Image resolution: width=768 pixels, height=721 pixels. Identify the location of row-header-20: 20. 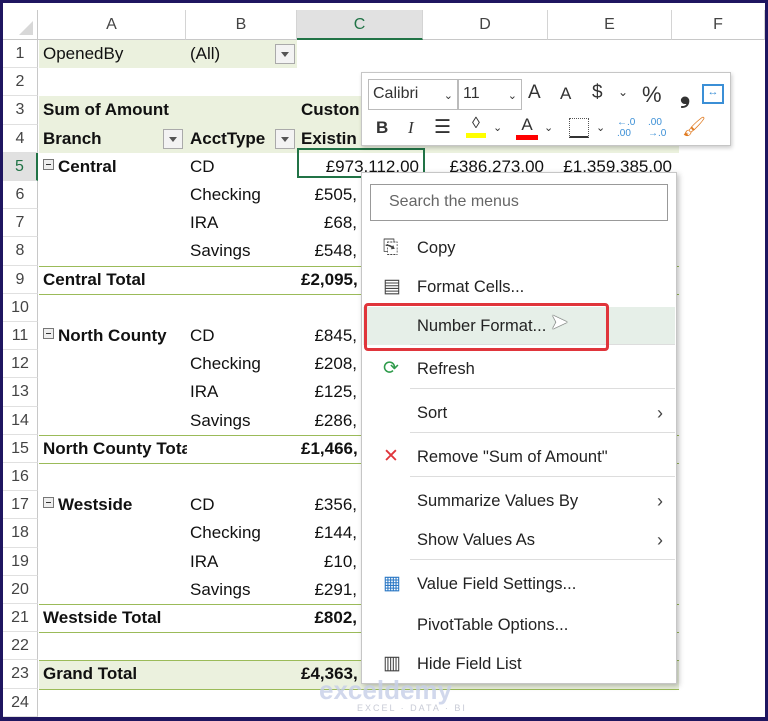
(20, 589).